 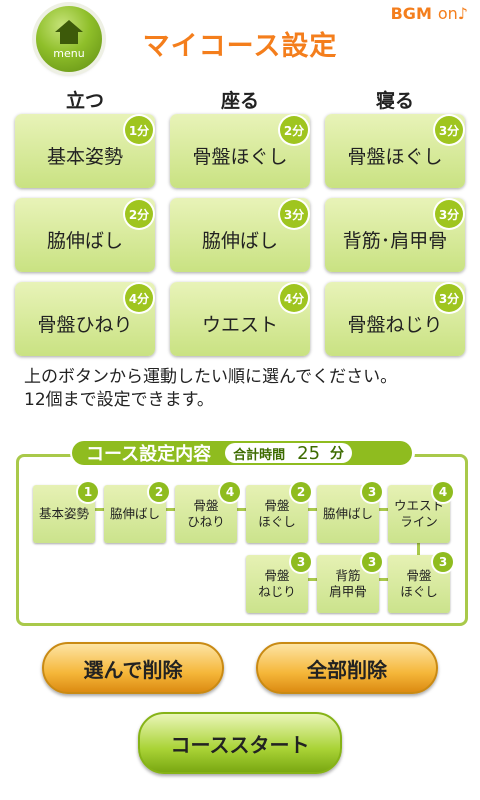 I want to click on slot-minutes-badge: 1, so click(x=88, y=492).